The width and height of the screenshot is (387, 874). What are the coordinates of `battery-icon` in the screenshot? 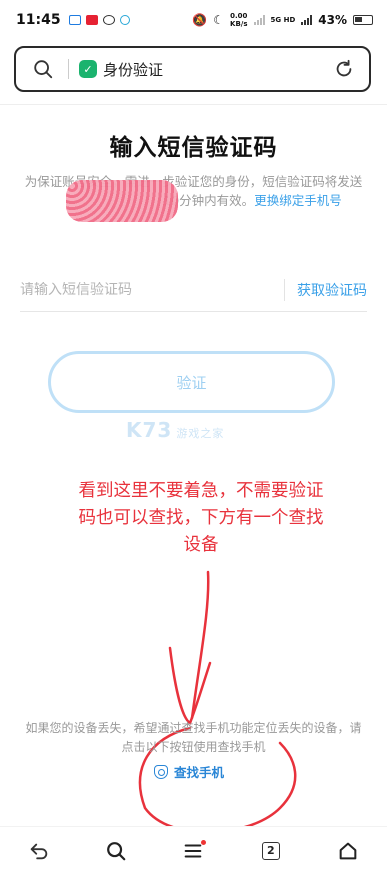 It's located at (363, 20).